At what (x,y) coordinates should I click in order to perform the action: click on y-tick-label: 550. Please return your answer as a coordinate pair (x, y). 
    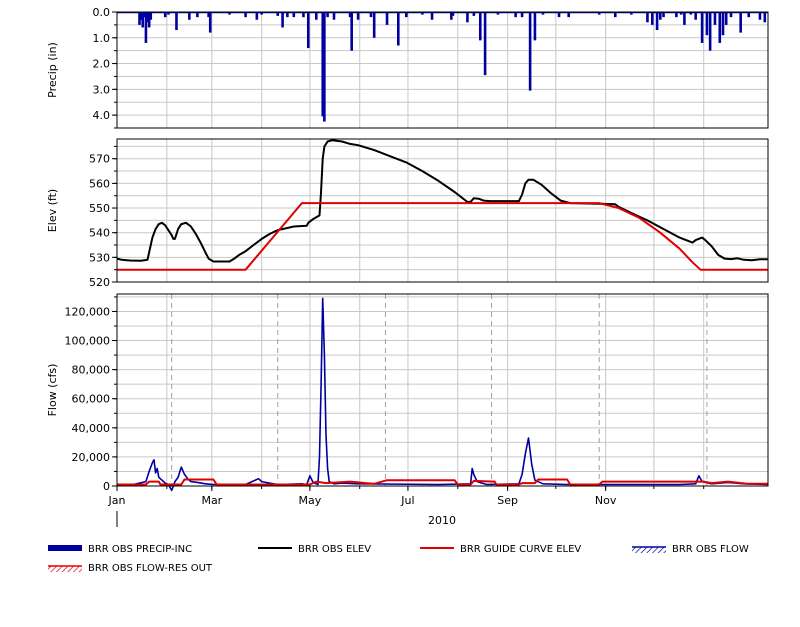
    Looking at the image, I should click on (99, 208).